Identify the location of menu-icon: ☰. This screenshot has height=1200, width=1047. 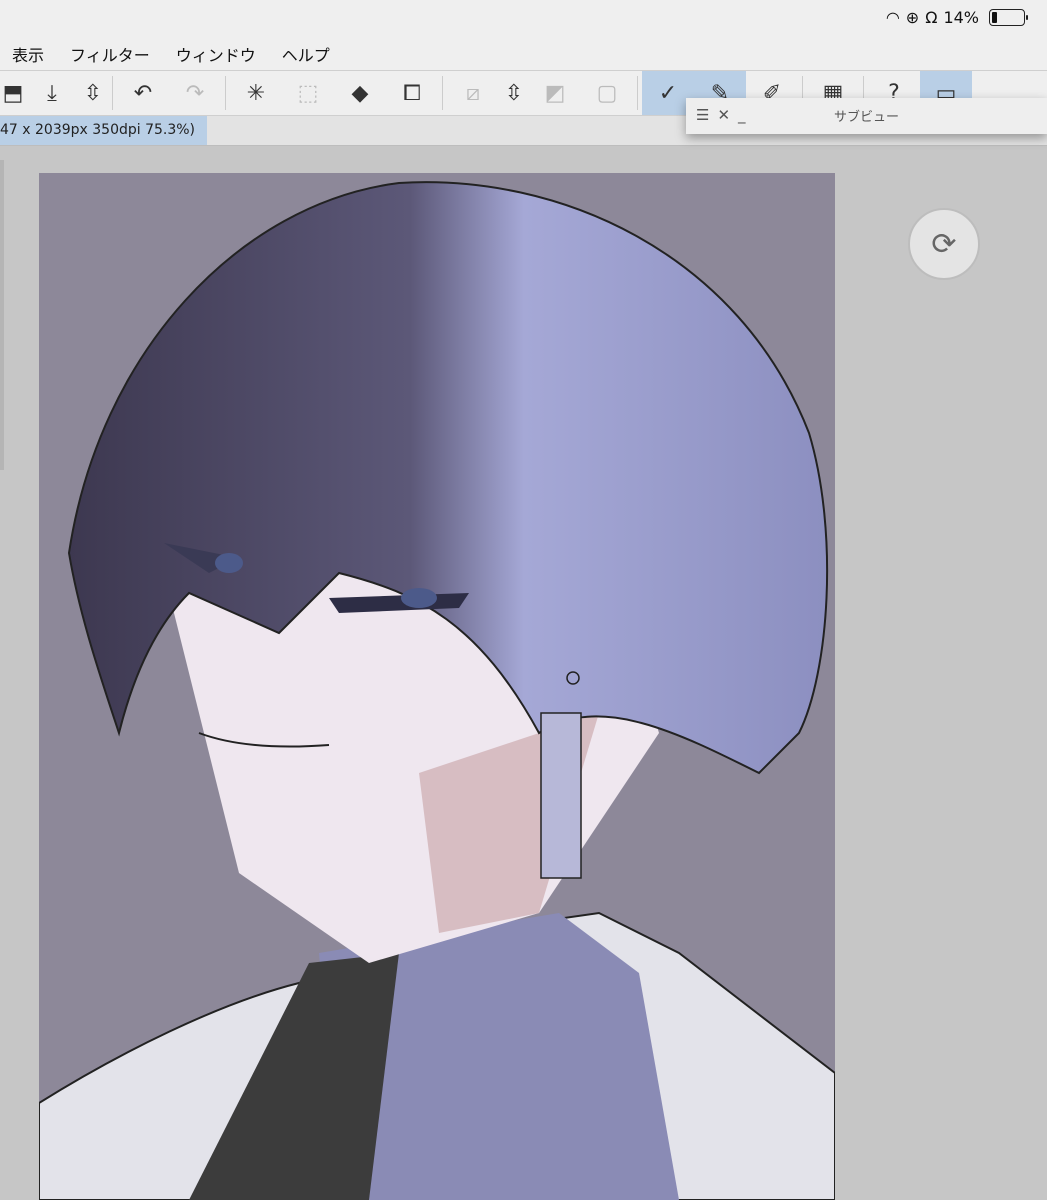
(702, 115).